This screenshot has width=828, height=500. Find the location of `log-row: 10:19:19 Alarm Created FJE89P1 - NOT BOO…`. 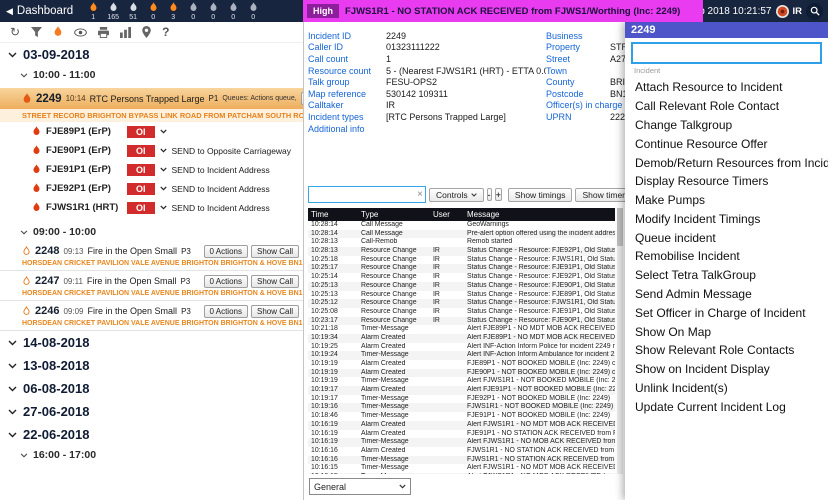

log-row: 10:19:19 Alarm Created FJE89P1 - NOT BOO… is located at coordinates (461, 364).